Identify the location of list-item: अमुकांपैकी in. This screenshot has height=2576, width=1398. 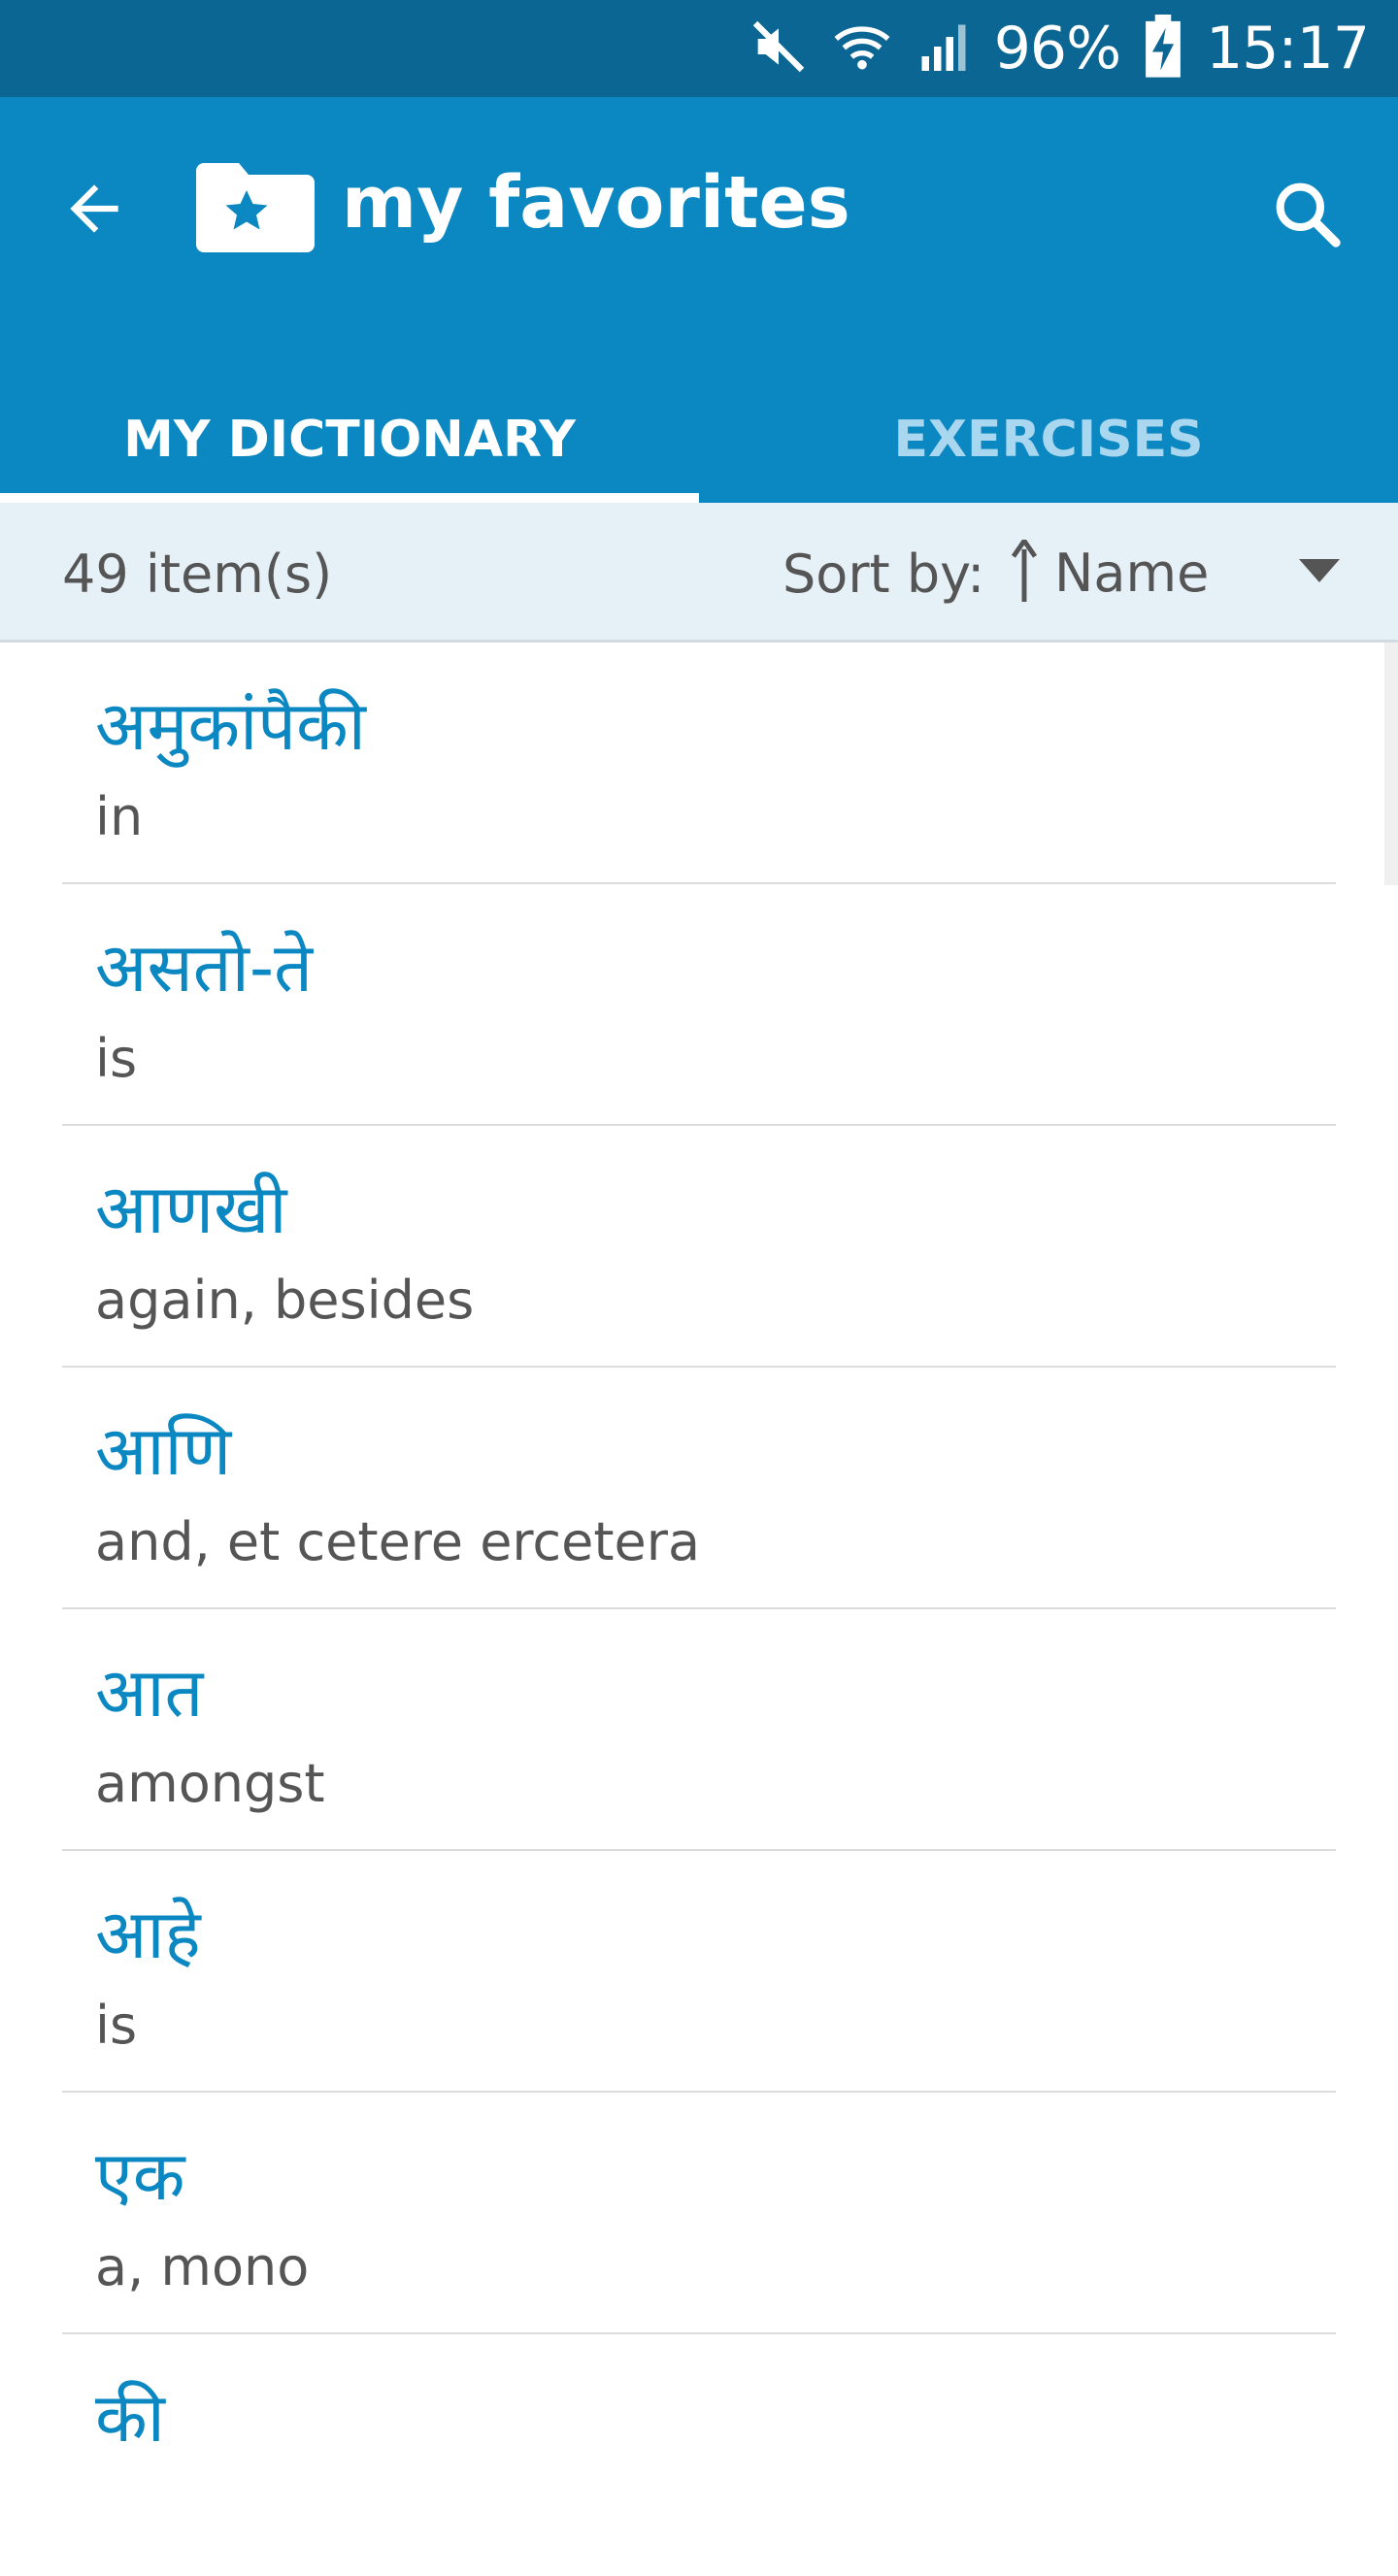
(699, 763).